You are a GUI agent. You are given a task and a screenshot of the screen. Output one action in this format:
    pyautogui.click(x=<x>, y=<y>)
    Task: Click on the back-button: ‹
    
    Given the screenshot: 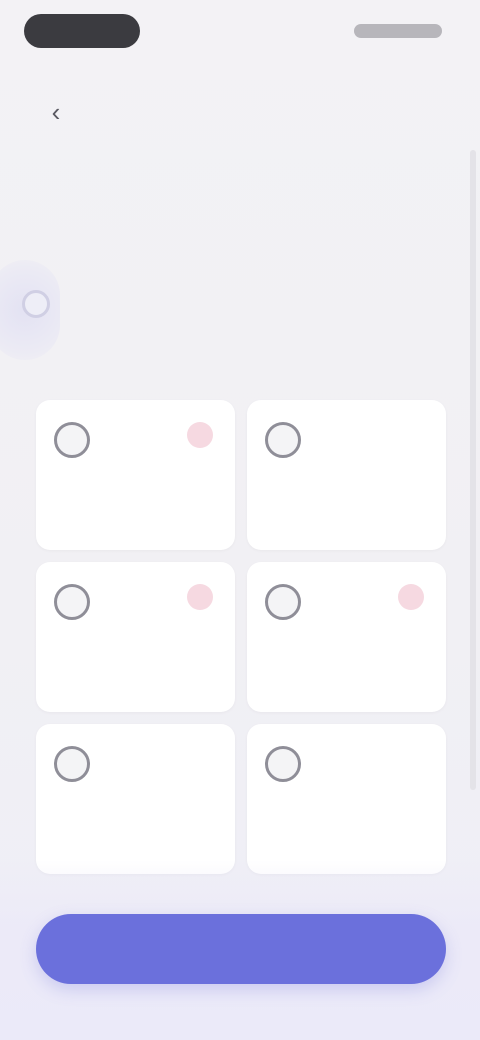 What is the action you would take?
    pyautogui.click(x=56, y=112)
    